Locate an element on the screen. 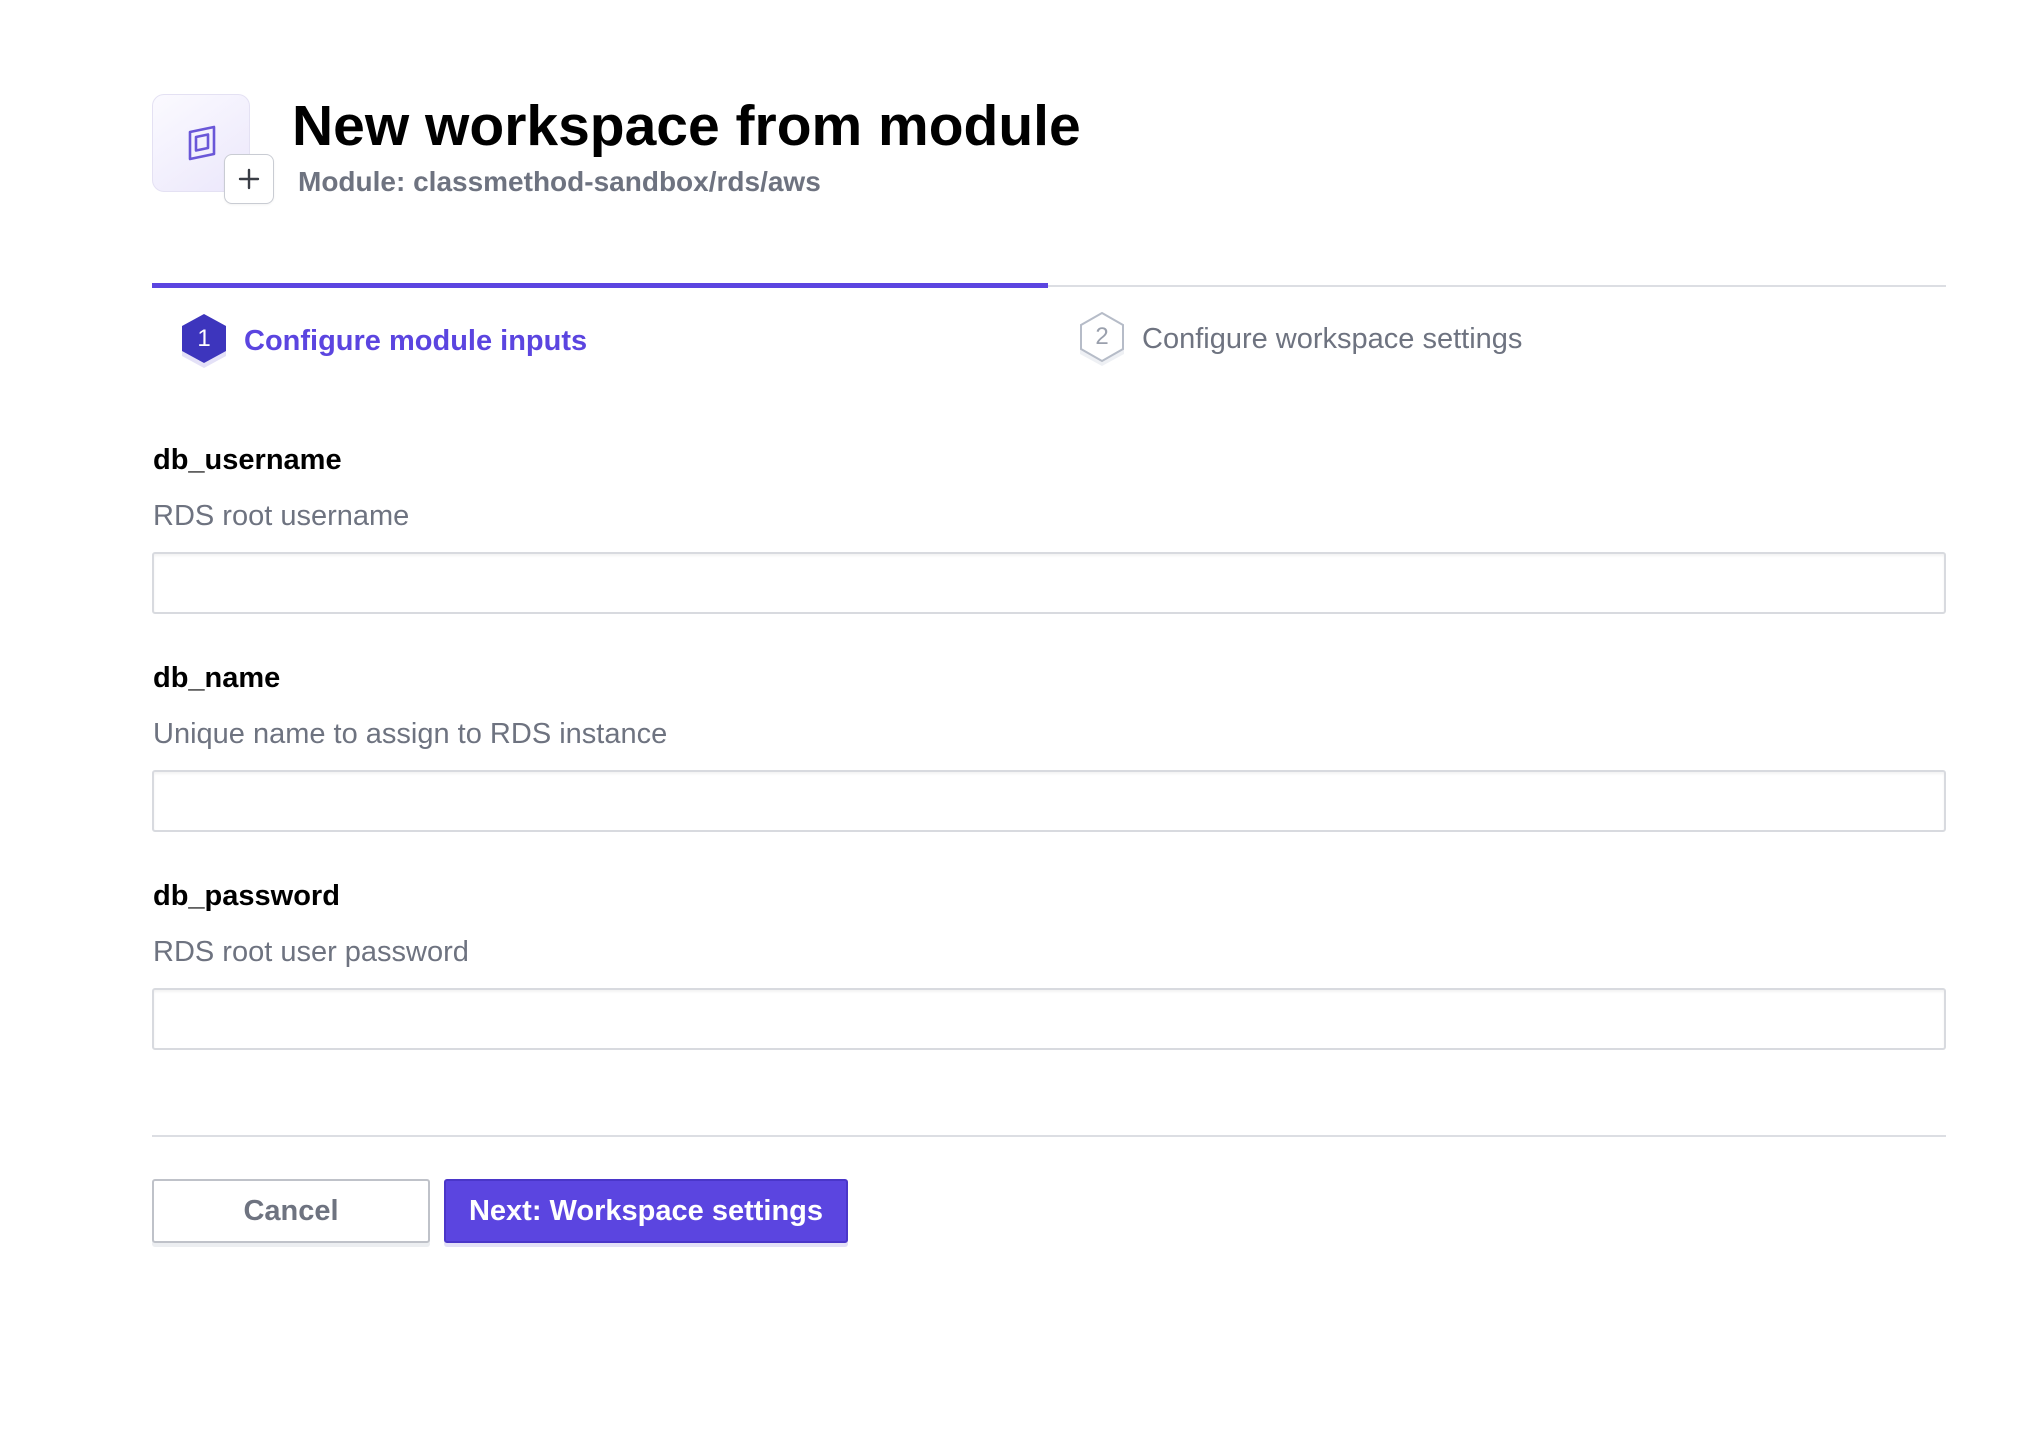  module-subtitle: Module: classmethod-sandbox/rds/aws is located at coordinates (559, 181).